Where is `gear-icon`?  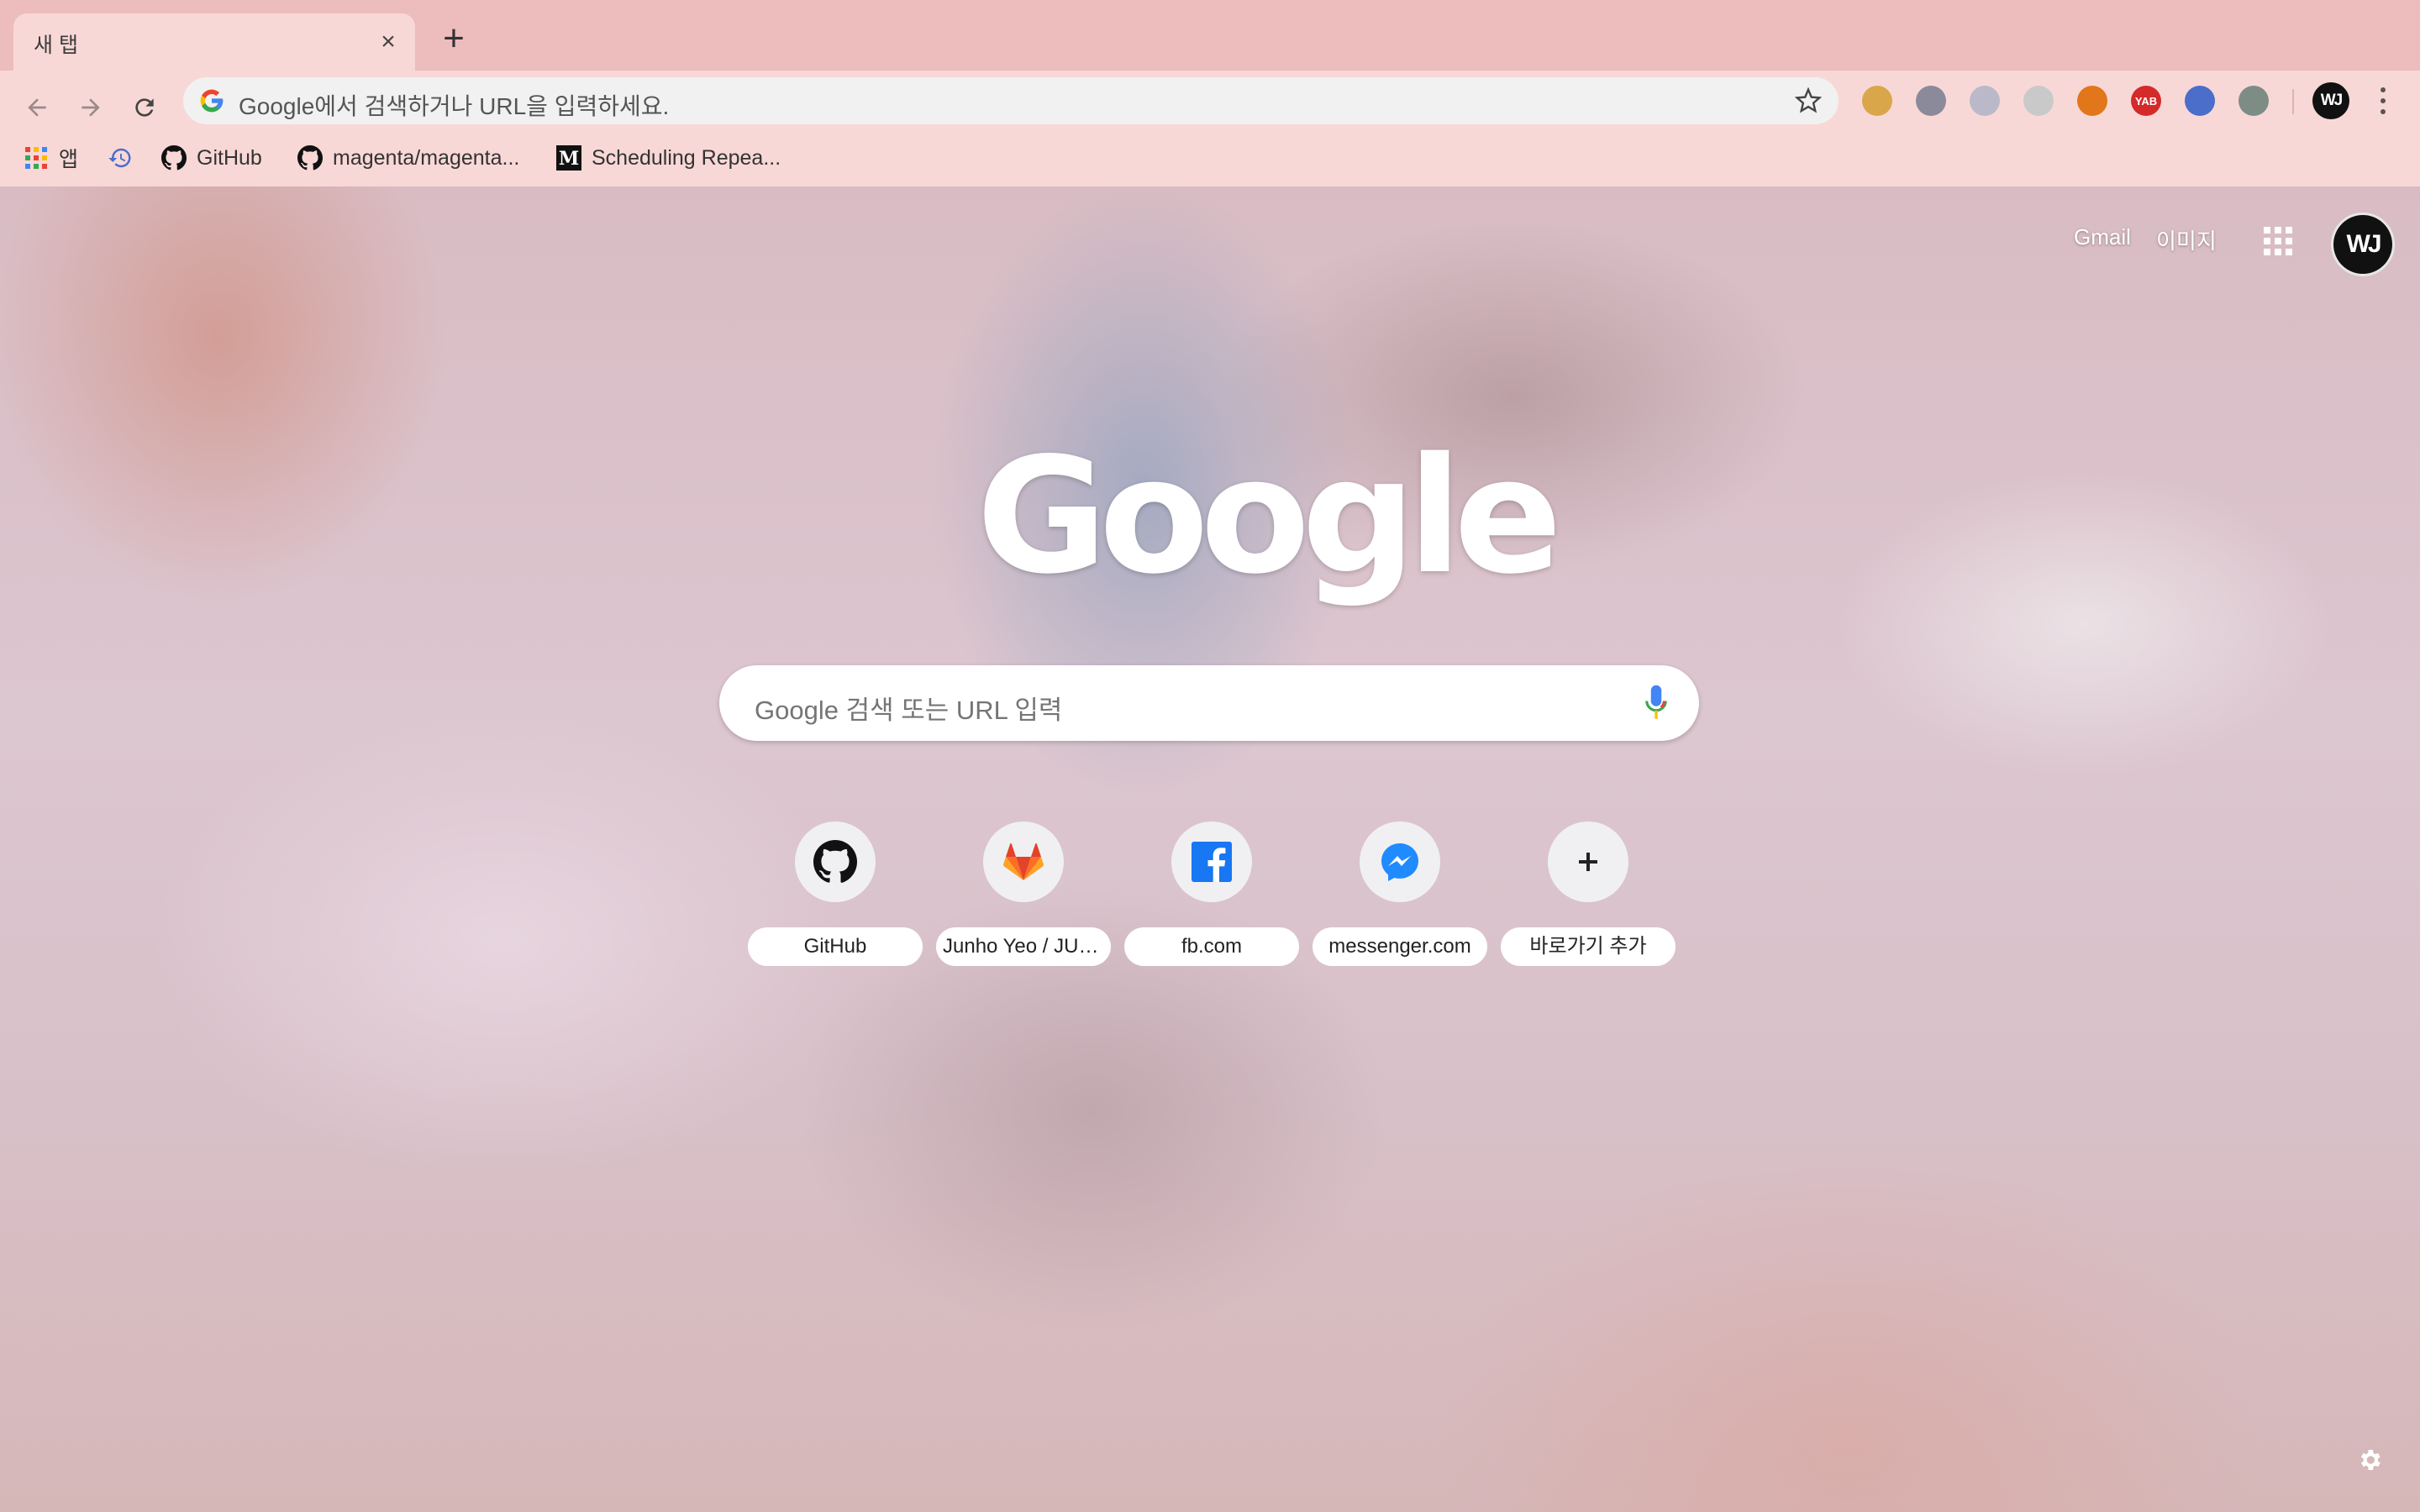 gear-icon is located at coordinates (2369, 1459).